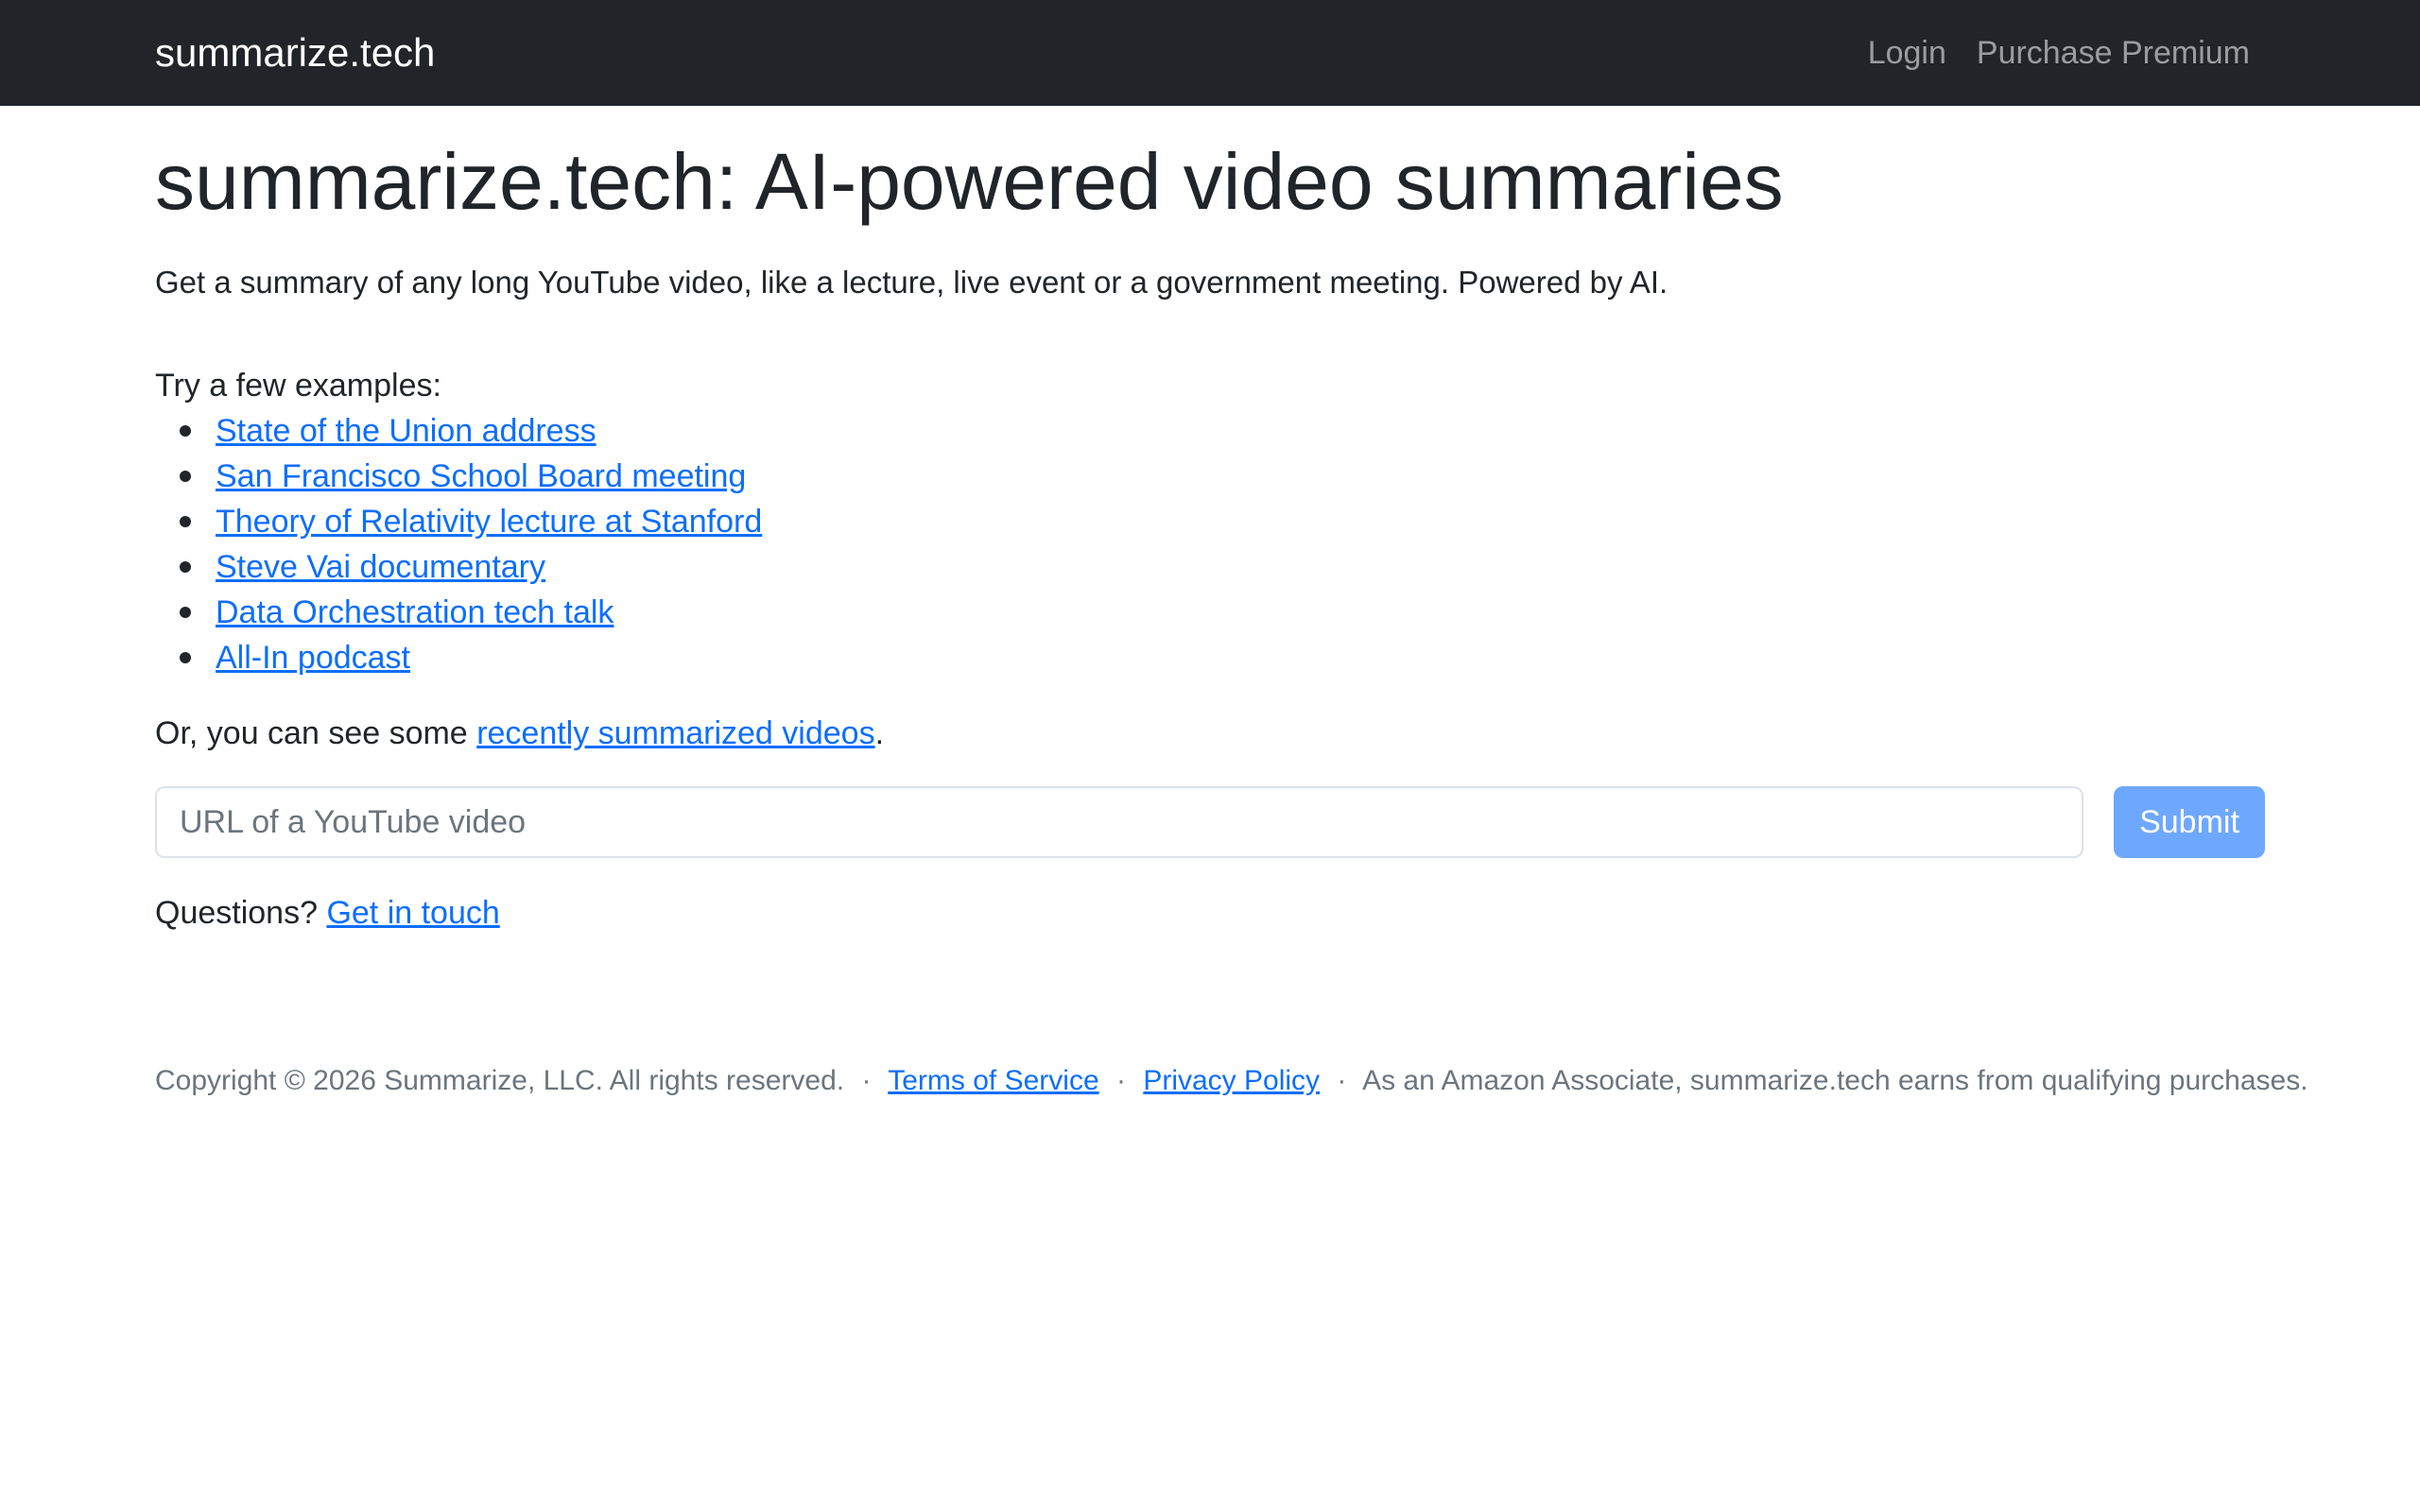 The width and height of the screenshot is (2420, 1512). I want to click on questions-text: Questions? Get in touch, so click(327, 913).